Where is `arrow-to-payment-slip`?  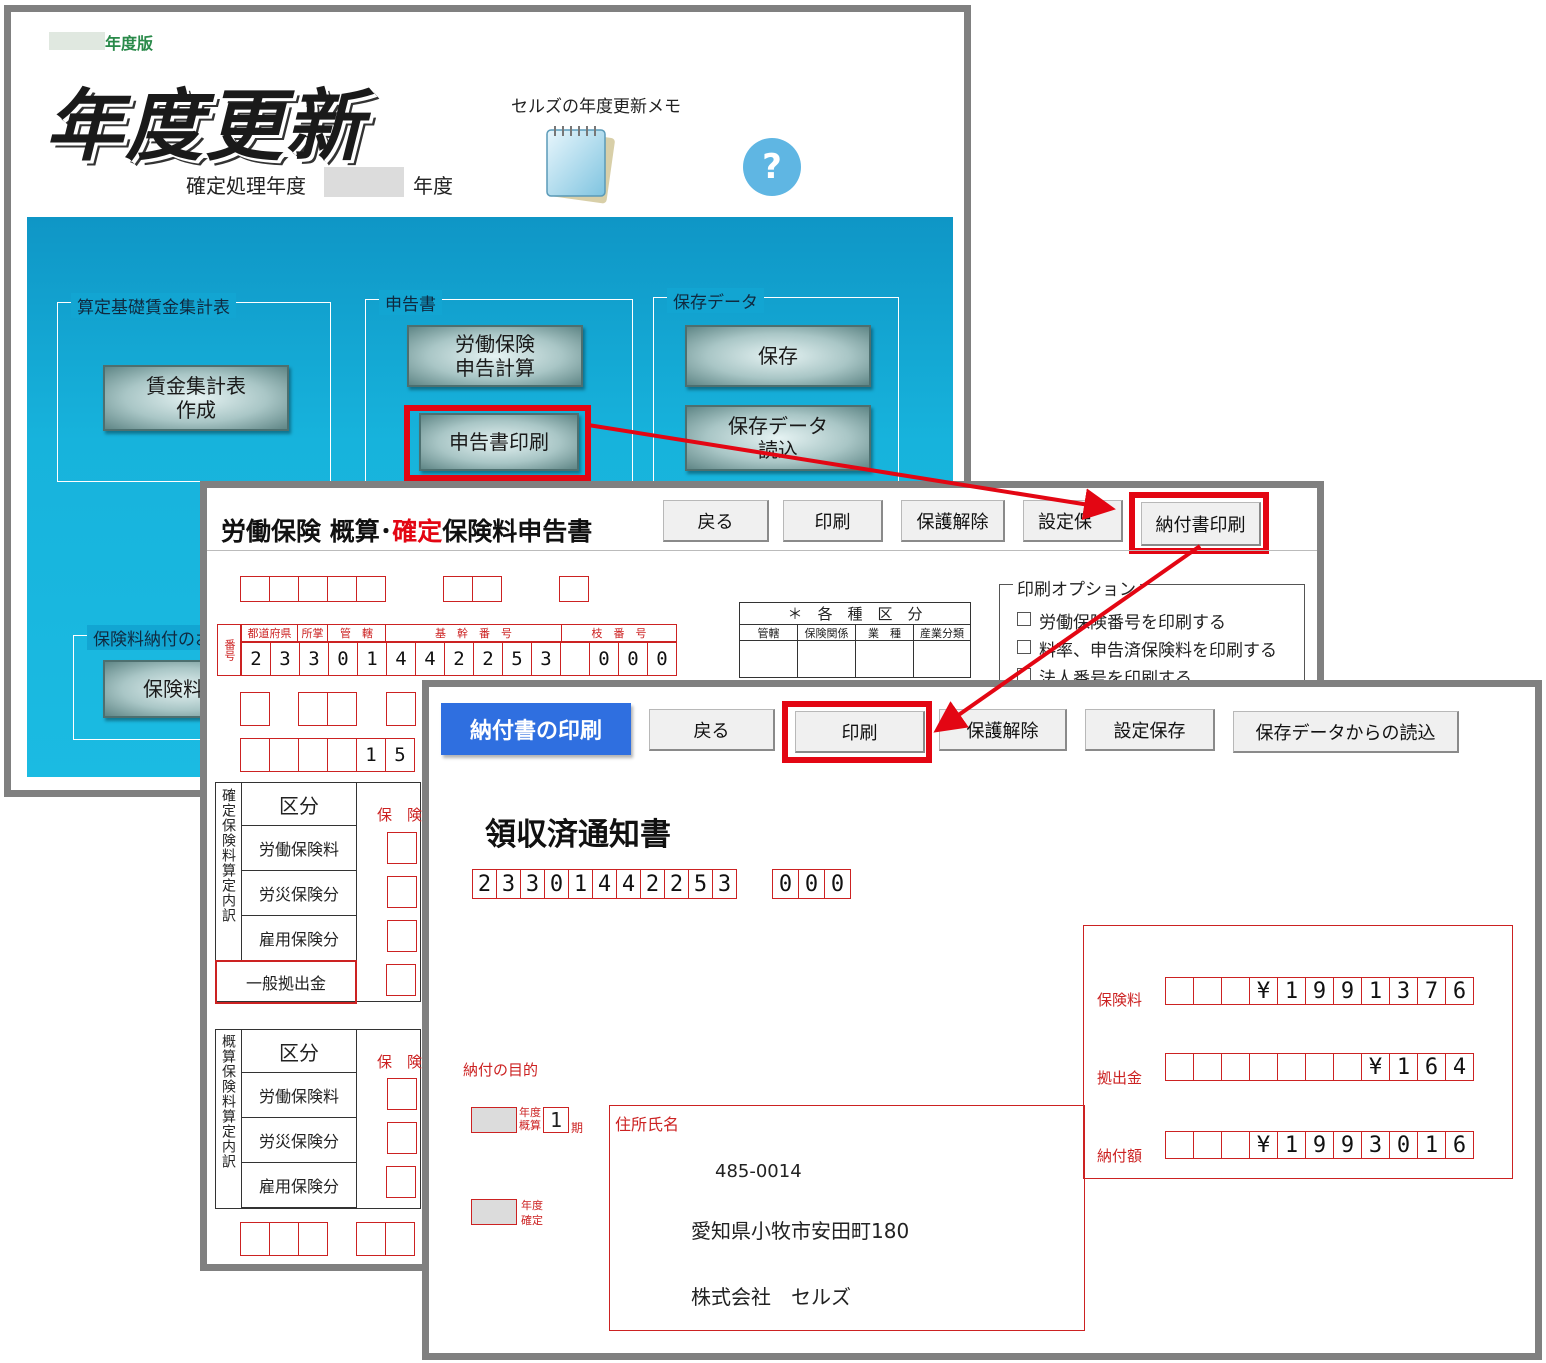
arrow-to-payment-slip is located at coordinates (851, 472).